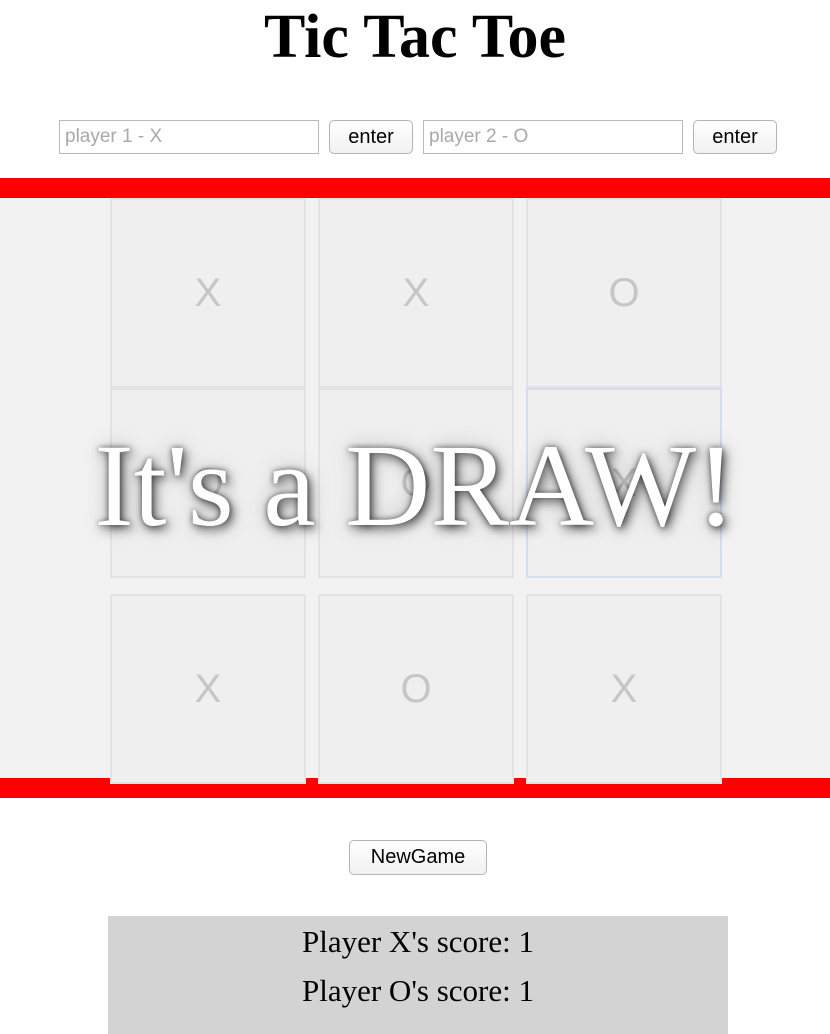  Describe the element at coordinates (735, 137) in the screenshot. I see `enter-player-2-button: enter` at that location.